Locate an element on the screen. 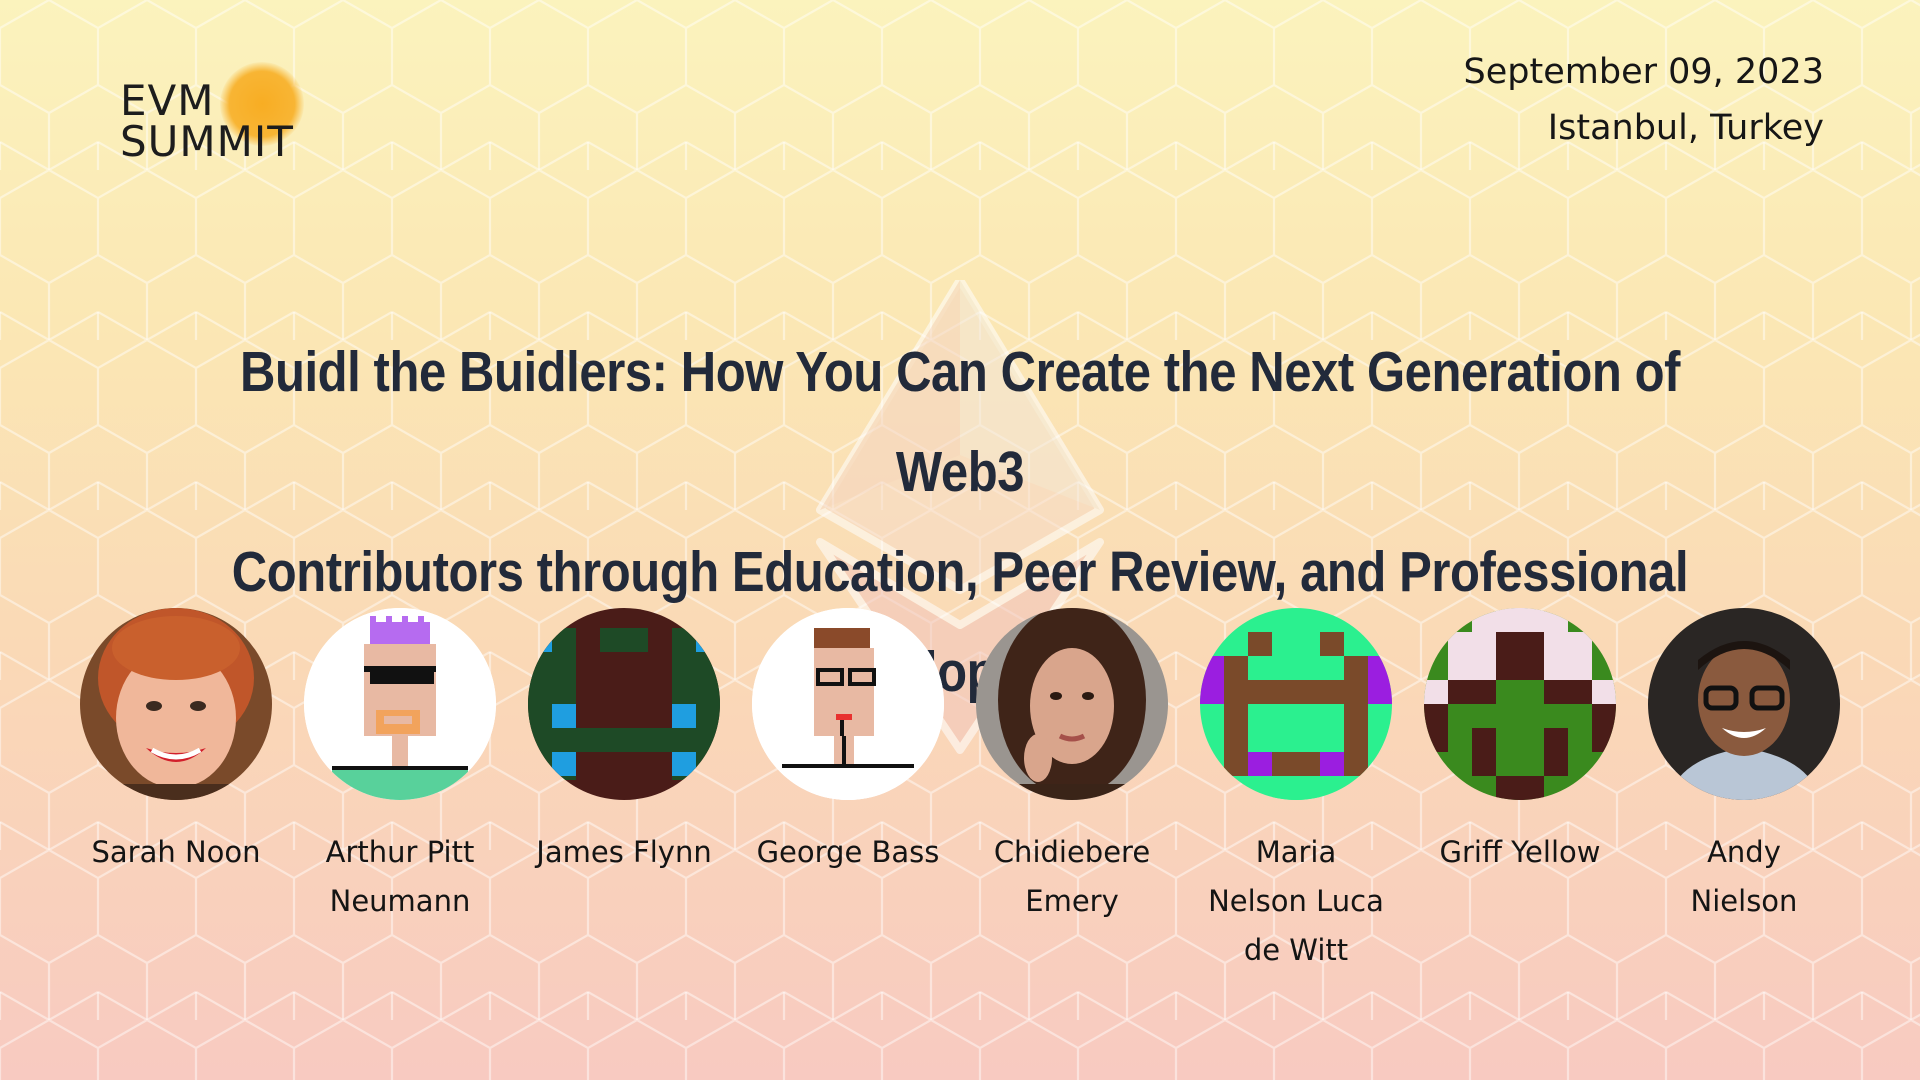 The width and height of the screenshot is (1920, 1080). event-logo: EVM SUMMIT is located at coordinates (230, 121).